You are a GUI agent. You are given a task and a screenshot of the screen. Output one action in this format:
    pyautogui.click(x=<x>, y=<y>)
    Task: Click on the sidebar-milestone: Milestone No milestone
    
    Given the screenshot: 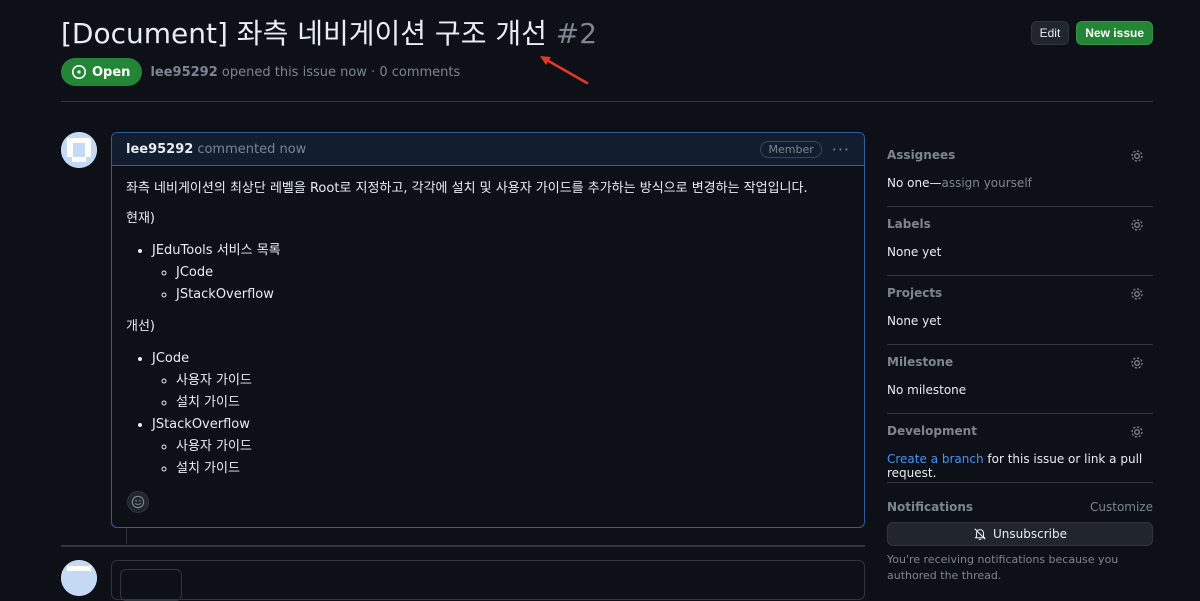 What is the action you would take?
    pyautogui.click(x=1020, y=379)
    